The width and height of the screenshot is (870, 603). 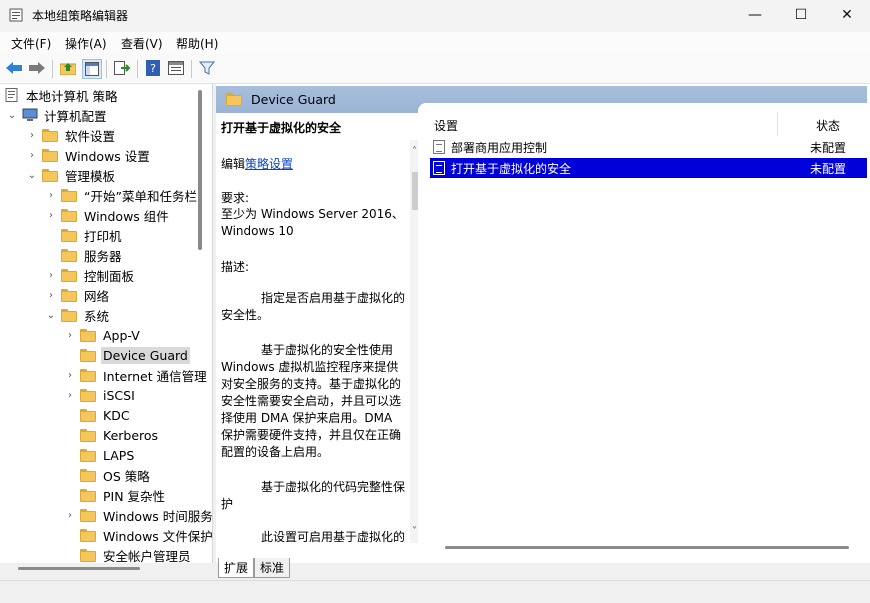 I want to click on tree-item-sam: 安全帐户管理员, so click(x=128, y=554).